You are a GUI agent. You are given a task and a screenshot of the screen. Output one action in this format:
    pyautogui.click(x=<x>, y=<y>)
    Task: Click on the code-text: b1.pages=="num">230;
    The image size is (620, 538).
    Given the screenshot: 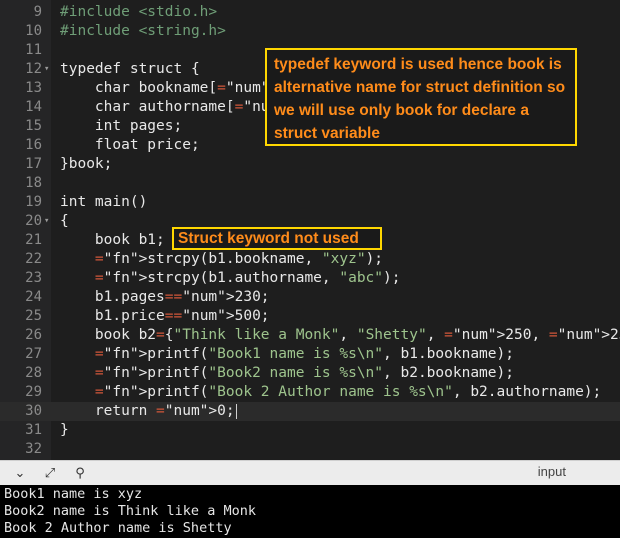 What is the action you would take?
    pyautogui.click(x=165, y=297)
    